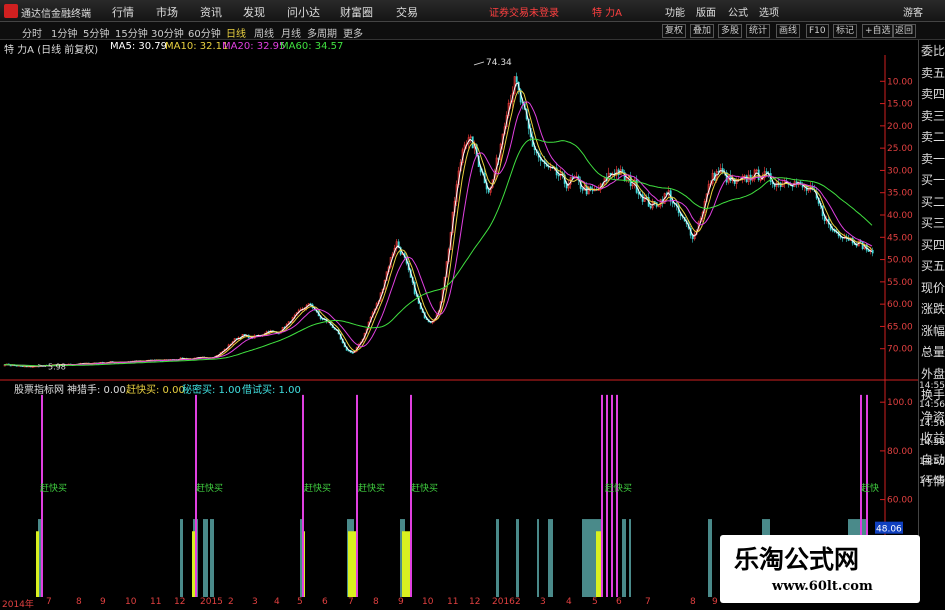  What do you see at coordinates (254, 12) in the screenshot?
I see `menu-discover: 发现` at bounding box center [254, 12].